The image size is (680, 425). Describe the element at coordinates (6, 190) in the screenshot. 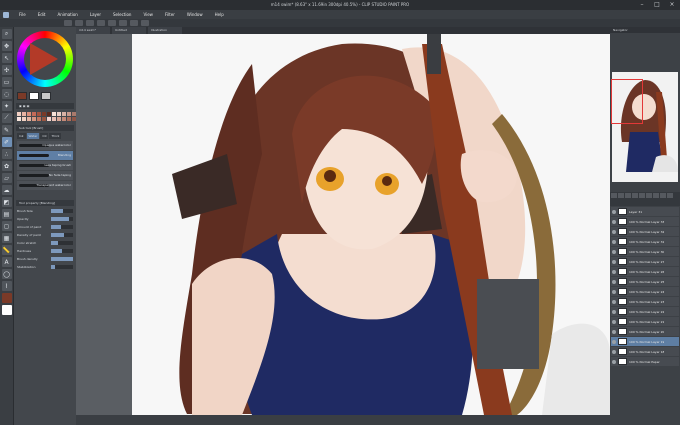

I see `blend-tool-icon: ☁` at that location.